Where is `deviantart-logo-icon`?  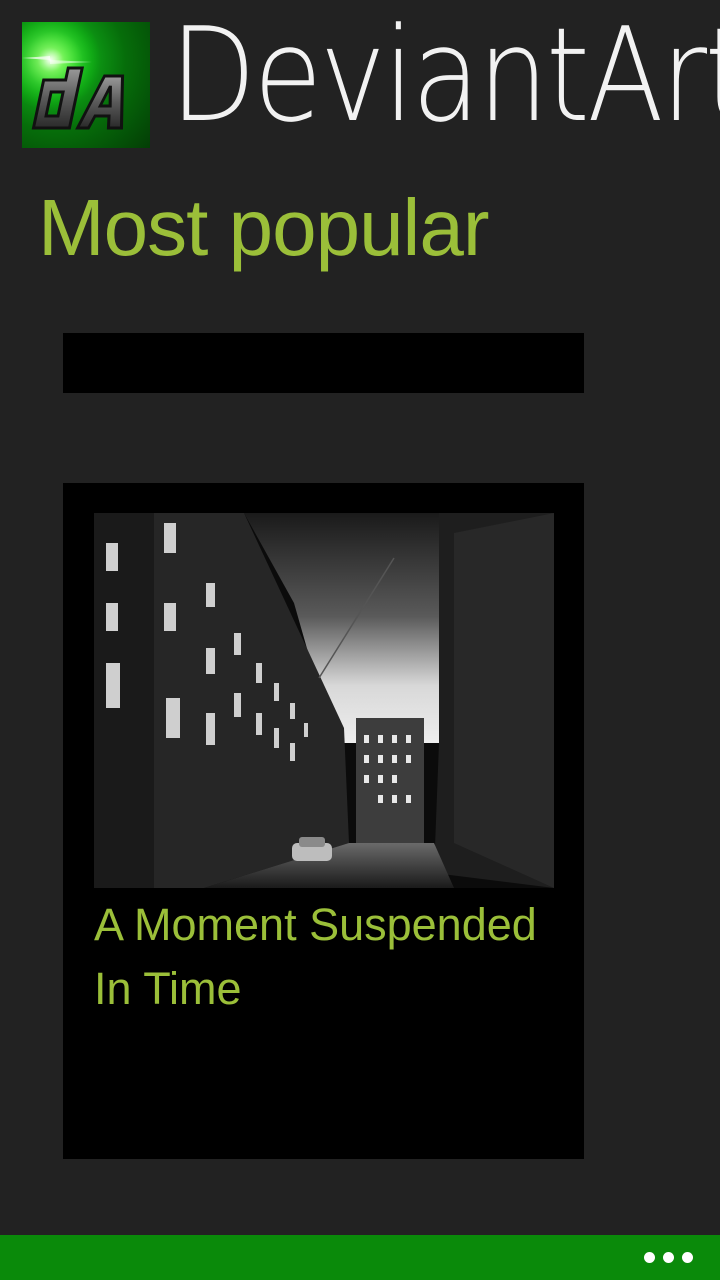
deviantart-logo-icon is located at coordinates (86, 85).